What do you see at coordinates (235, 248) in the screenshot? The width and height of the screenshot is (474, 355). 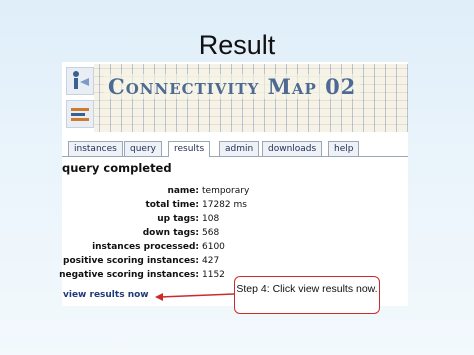 I see `field-row: instances processed: 6100` at bounding box center [235, 248].